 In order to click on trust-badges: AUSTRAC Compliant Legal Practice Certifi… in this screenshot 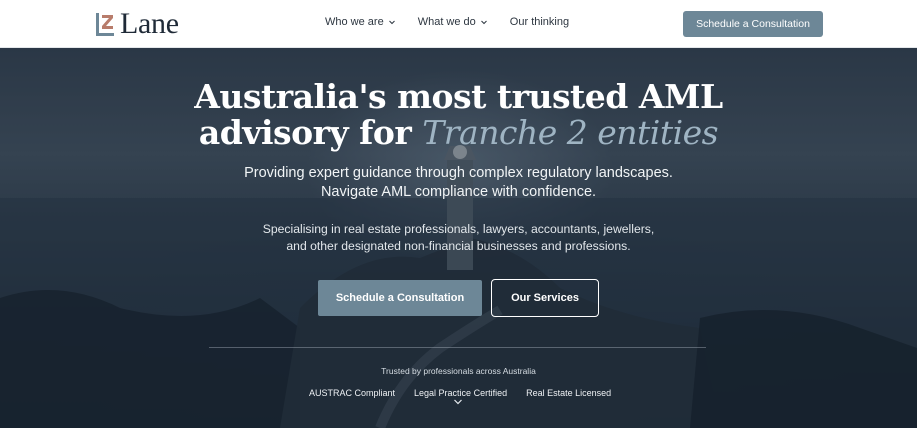, I will do `click(460, 393)`.